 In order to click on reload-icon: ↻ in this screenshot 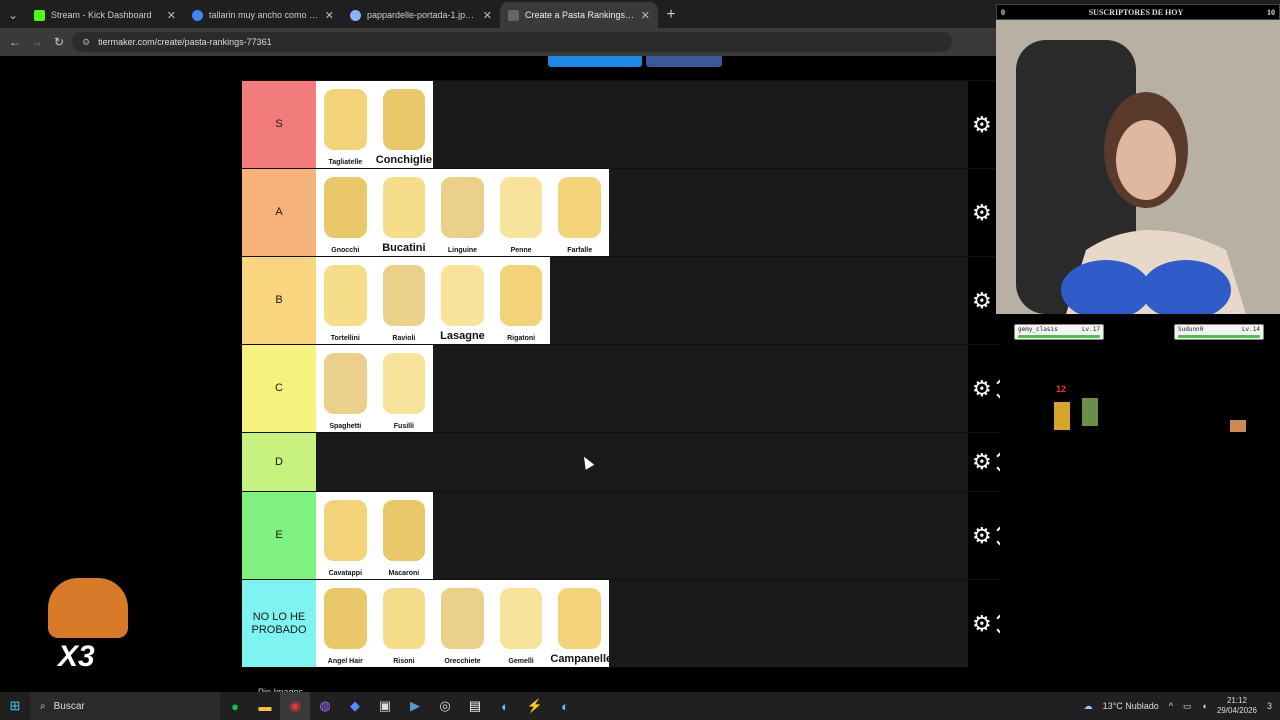, I will do `click(59, 42)`.